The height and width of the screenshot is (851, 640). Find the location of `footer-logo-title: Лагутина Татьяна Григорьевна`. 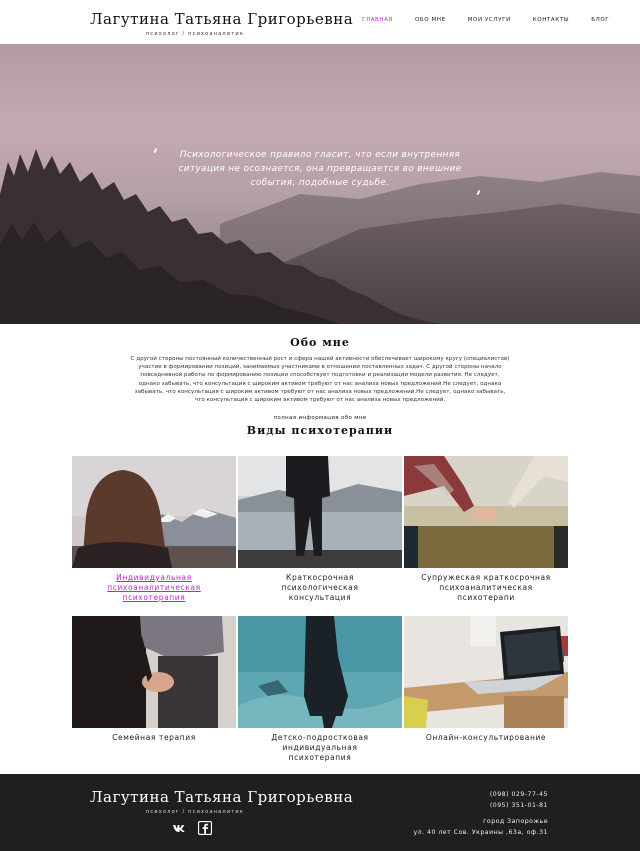

footer-logo-title: Лагутина Татьяна Григорьевна is located at coordinates (222, 797).